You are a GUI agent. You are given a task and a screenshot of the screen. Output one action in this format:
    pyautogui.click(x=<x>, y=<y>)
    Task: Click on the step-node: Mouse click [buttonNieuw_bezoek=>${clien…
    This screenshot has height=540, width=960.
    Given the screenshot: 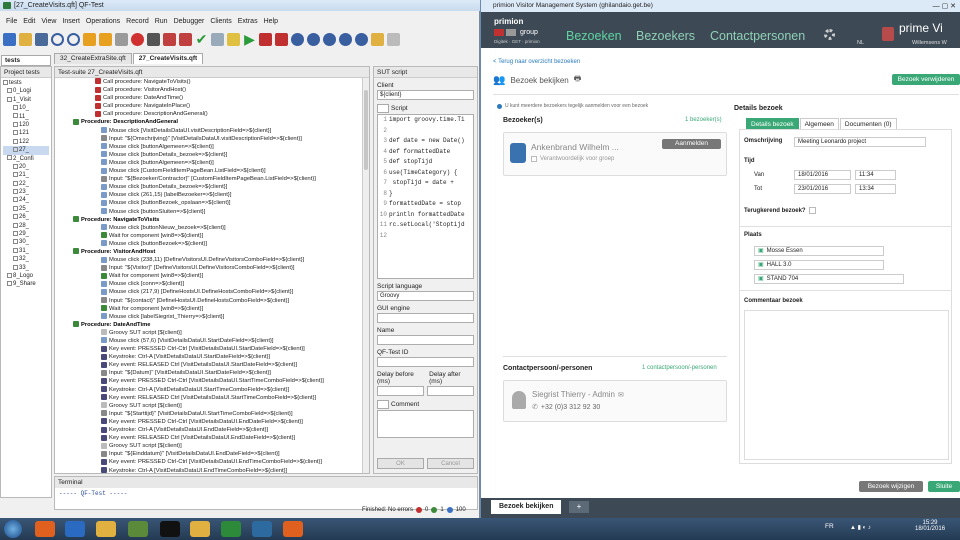 What is the action you would take?
    pyautogui.click(x=216, y=228)
    